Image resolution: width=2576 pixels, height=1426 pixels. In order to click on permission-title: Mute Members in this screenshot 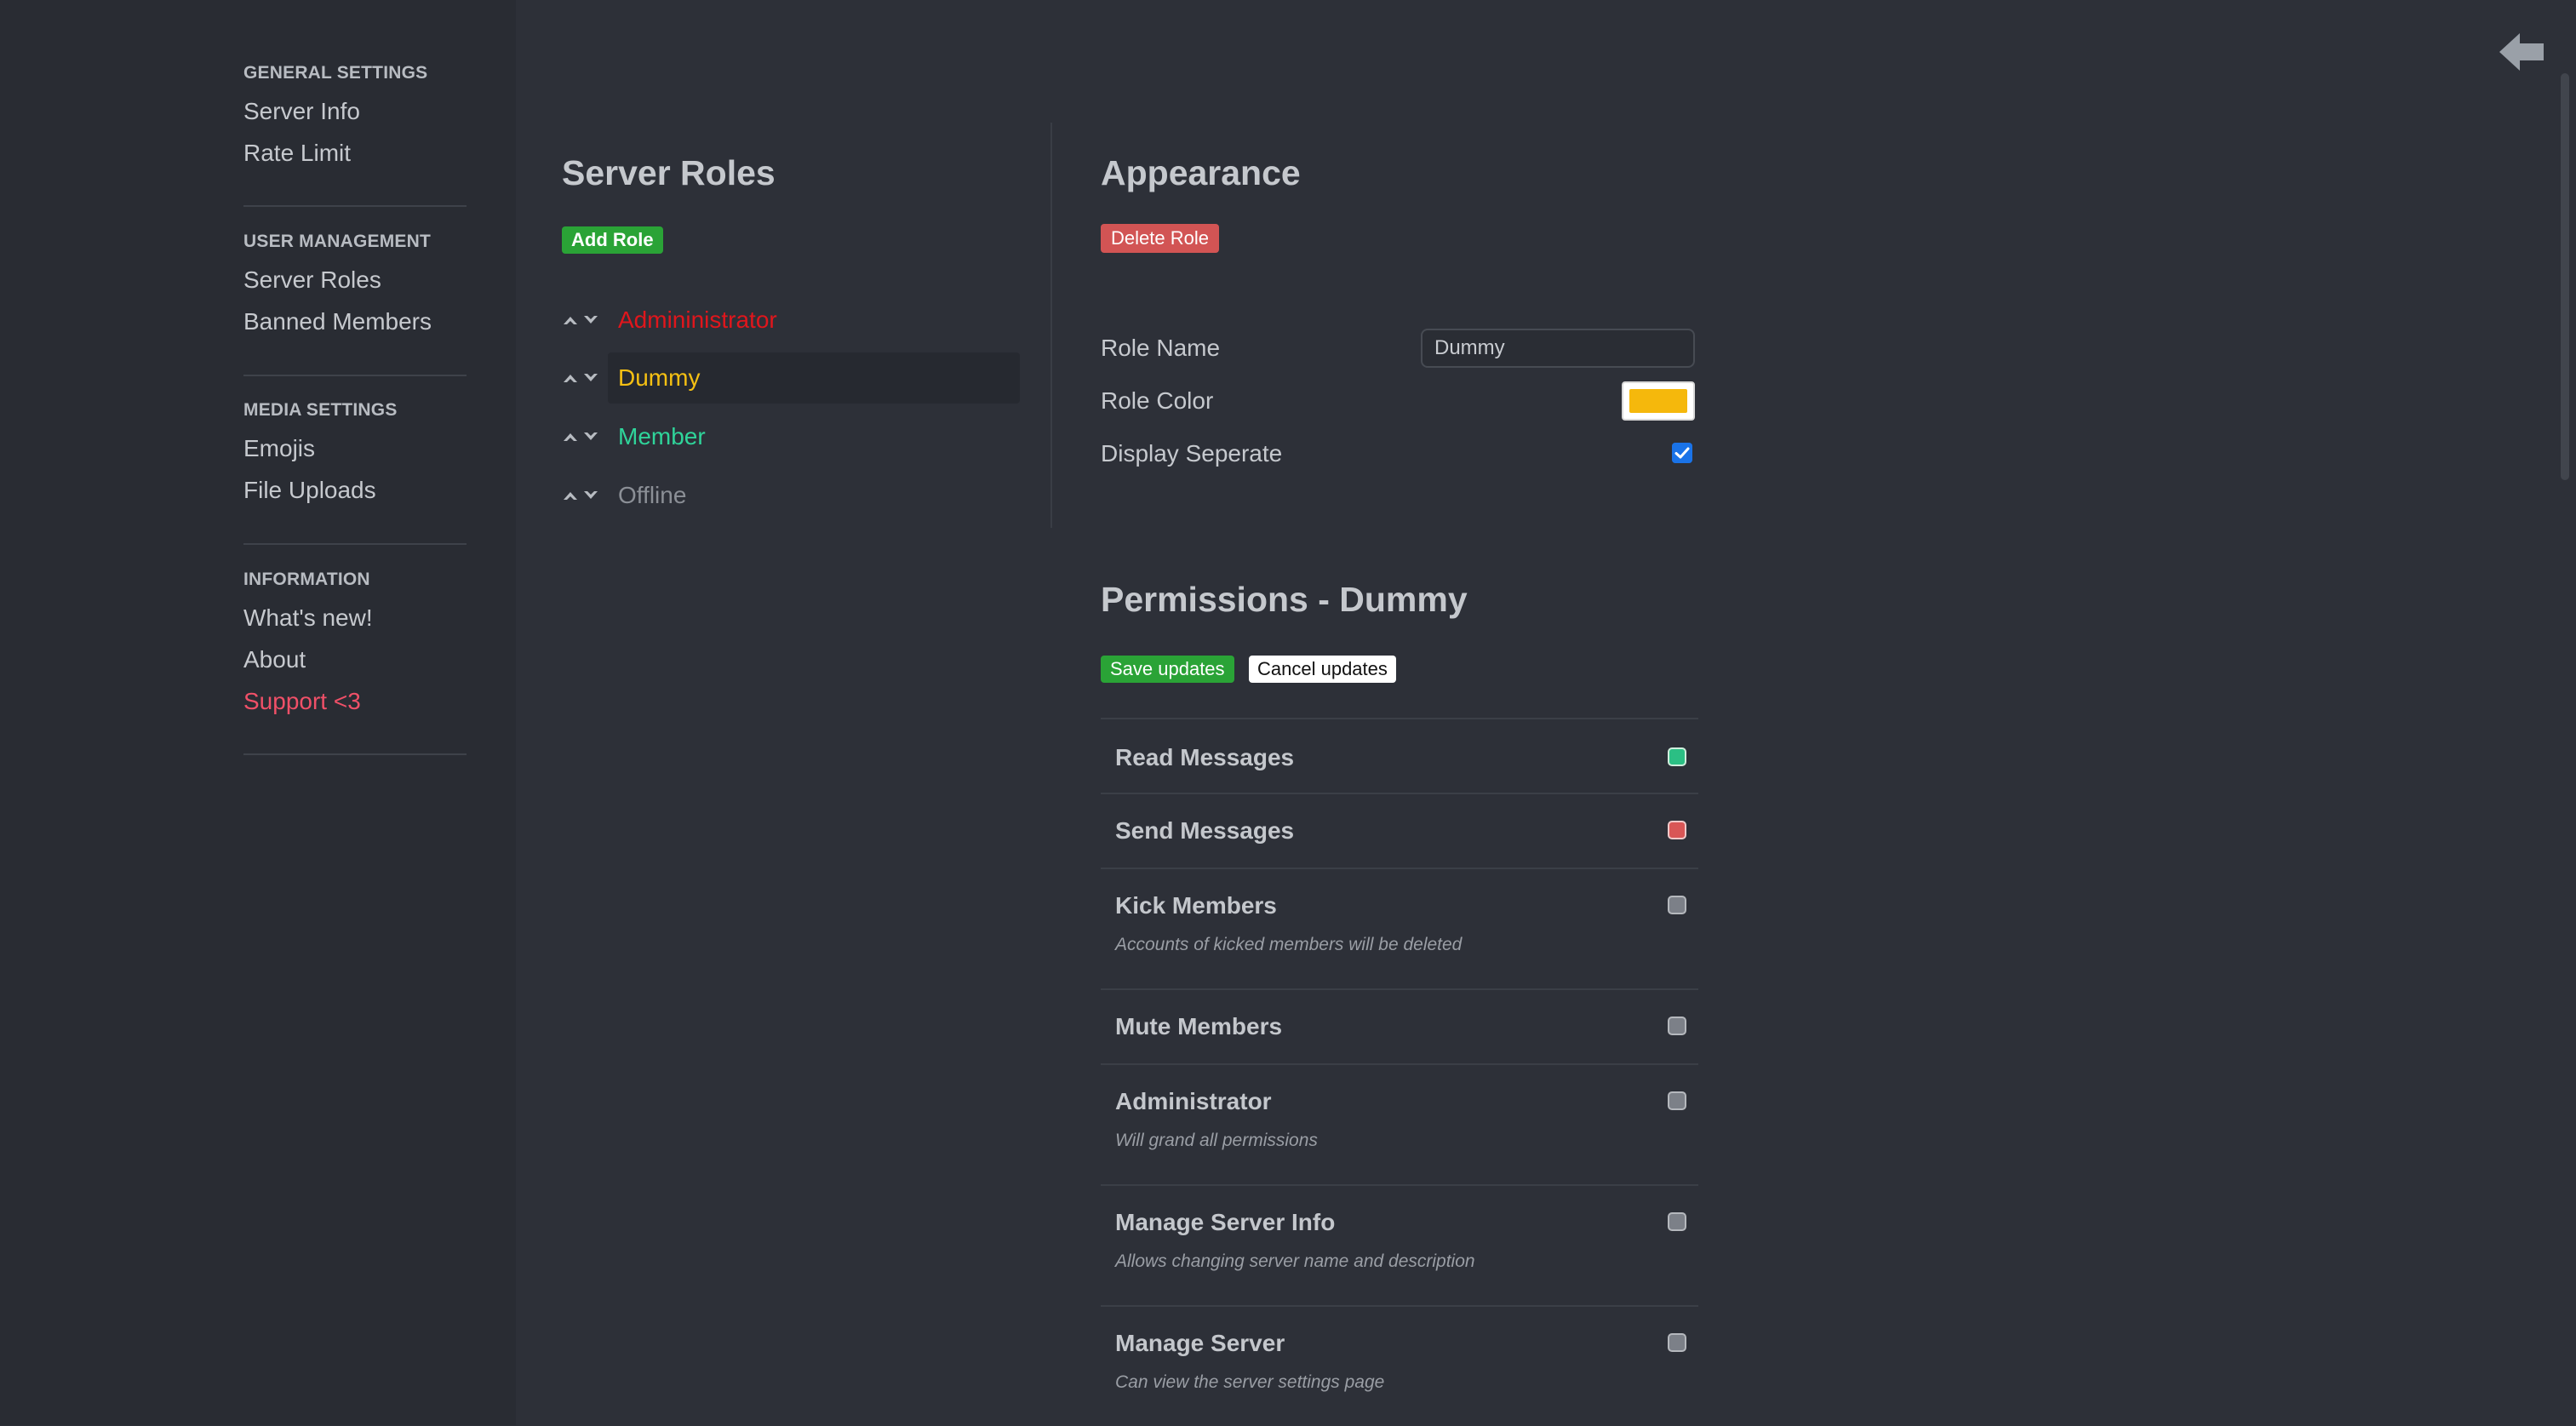, I will do `click(1199, 1026)`.